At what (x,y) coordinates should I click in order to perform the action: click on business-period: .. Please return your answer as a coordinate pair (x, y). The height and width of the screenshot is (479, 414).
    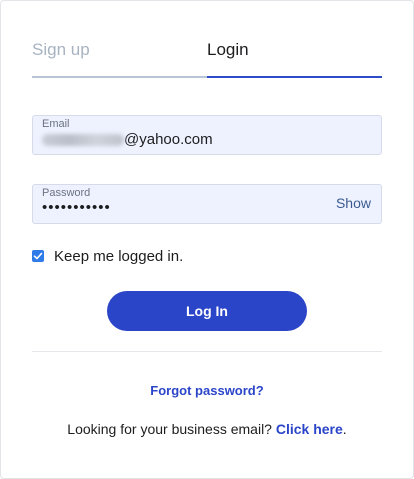
    Looking at the image, I should click on (344, 429).